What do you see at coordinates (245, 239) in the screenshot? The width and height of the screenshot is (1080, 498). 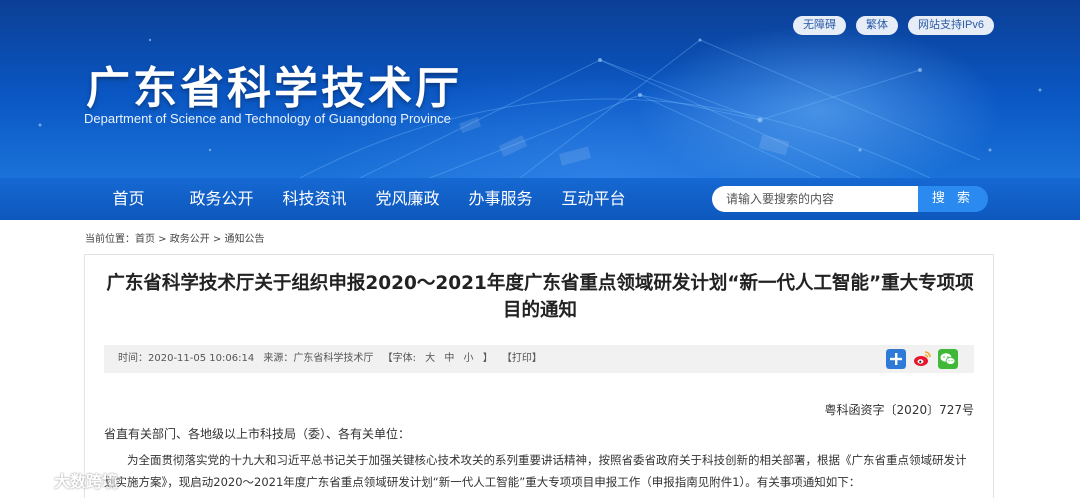 I see `breadcrumb-notices: 通知公告` at bounding box center [245, 239].